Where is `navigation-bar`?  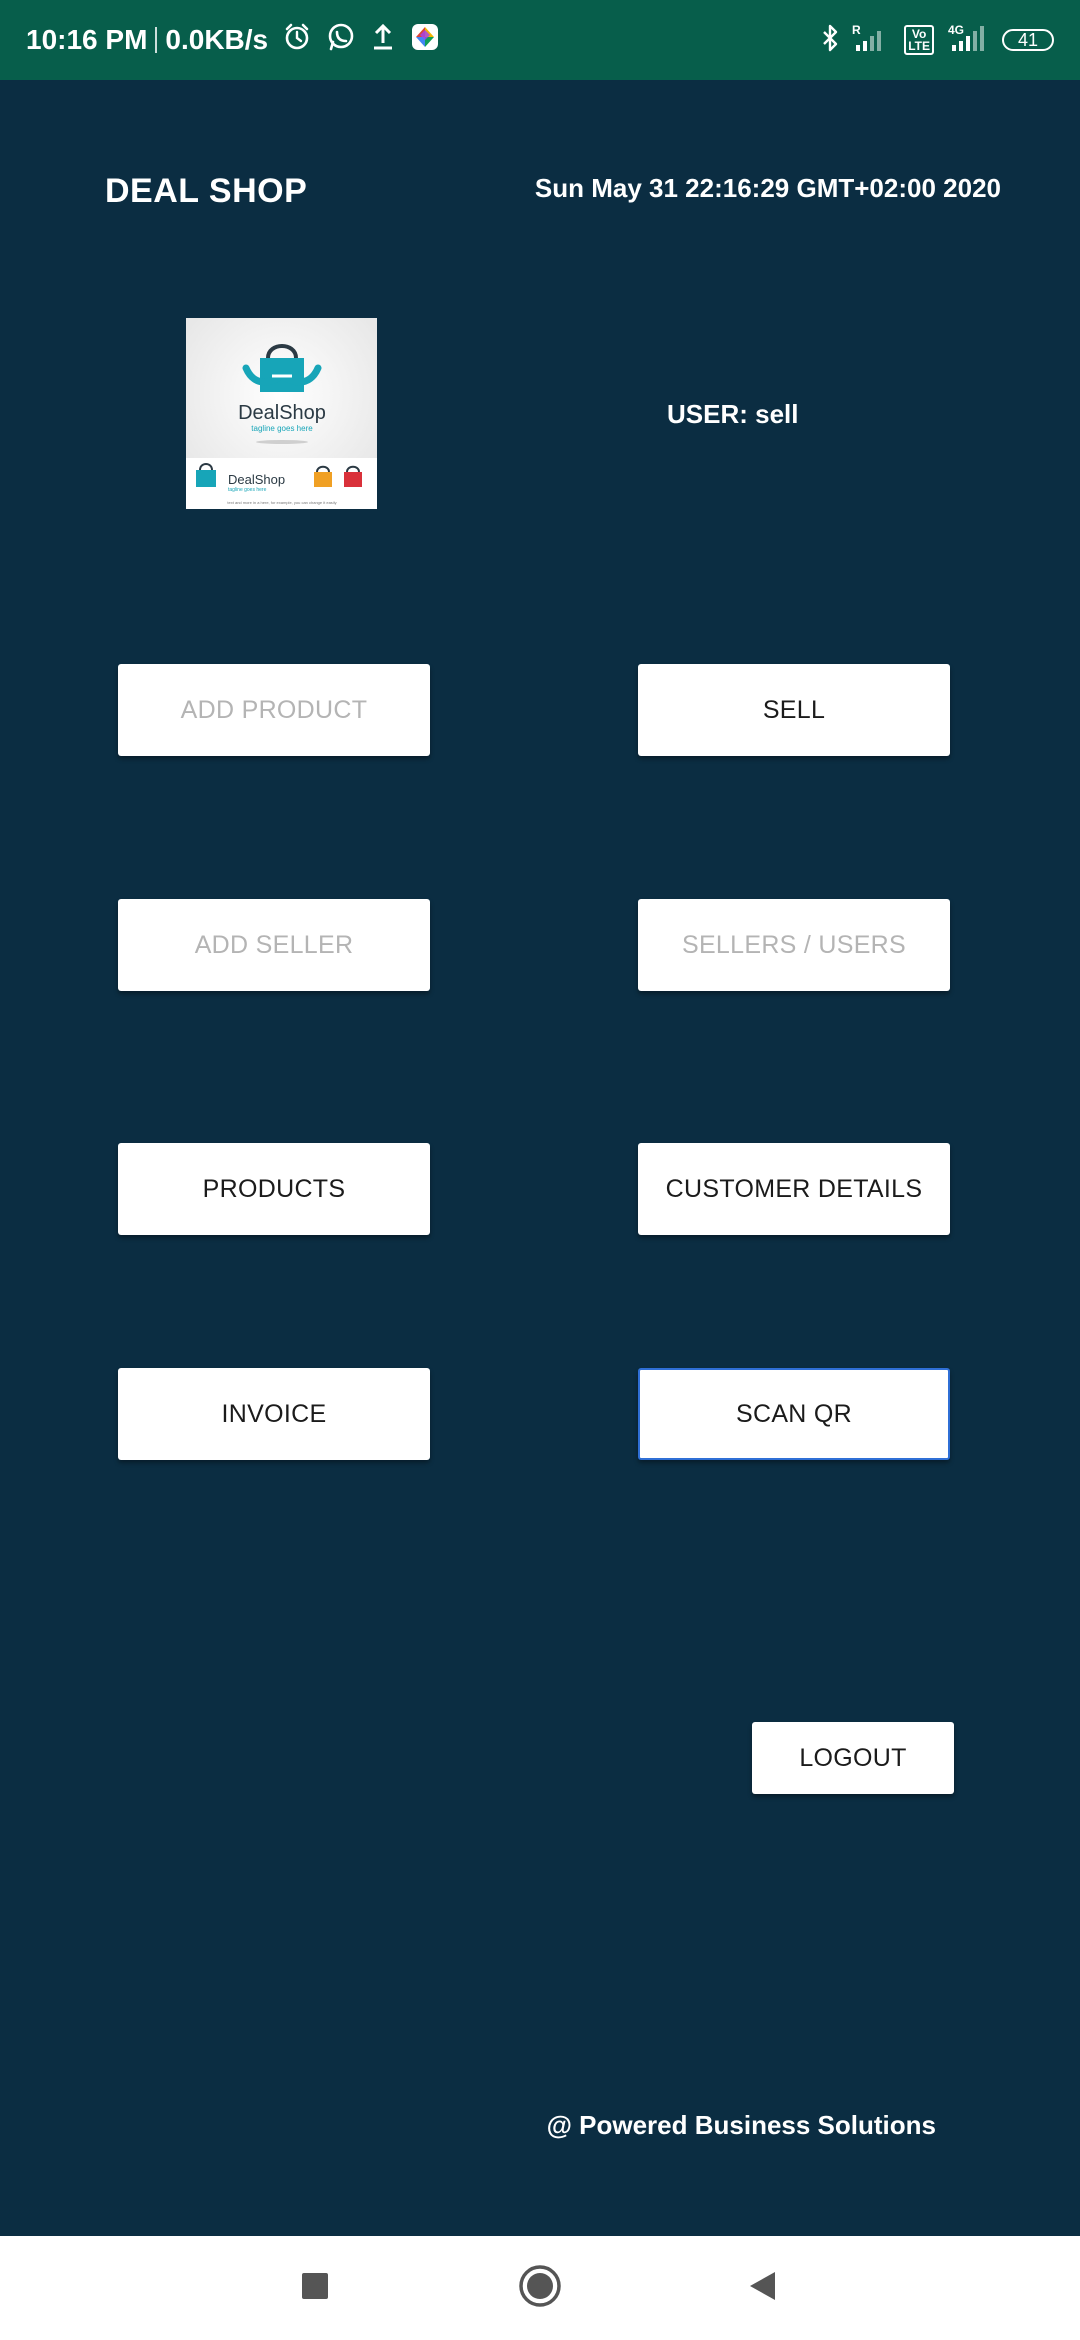 navigation-bar is located at coordinates (540, 2288).